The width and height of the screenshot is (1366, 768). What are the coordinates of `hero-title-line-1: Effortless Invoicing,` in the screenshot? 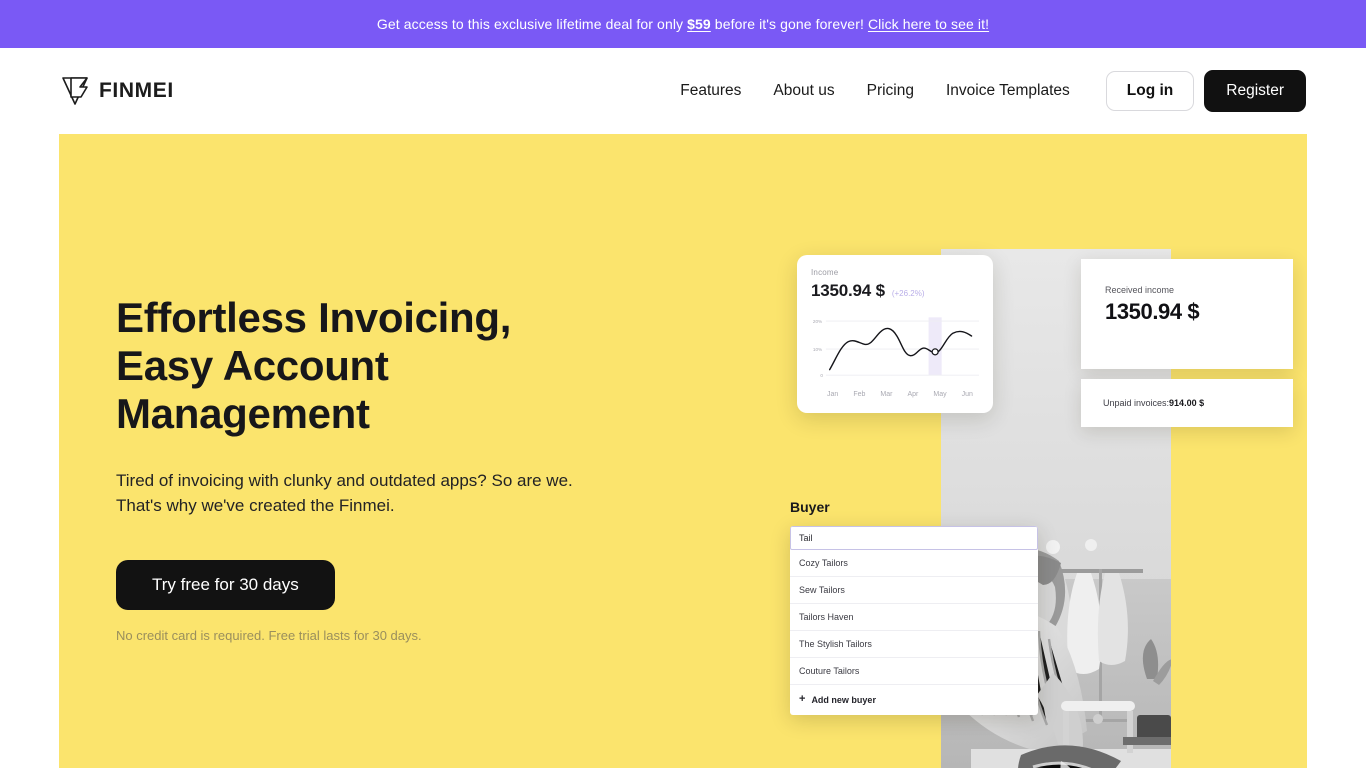 It's located at (314, 317).